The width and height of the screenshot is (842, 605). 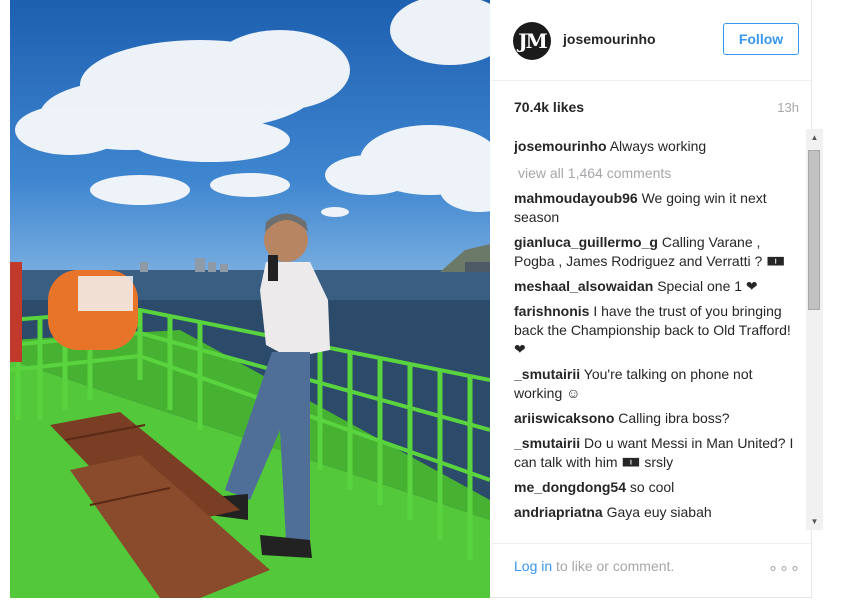 What do you see at coordinates (658, 173) in the screenshot?
I see `view-all-comments-link: view all 1,464 comments` at bounding box center [658, 173].